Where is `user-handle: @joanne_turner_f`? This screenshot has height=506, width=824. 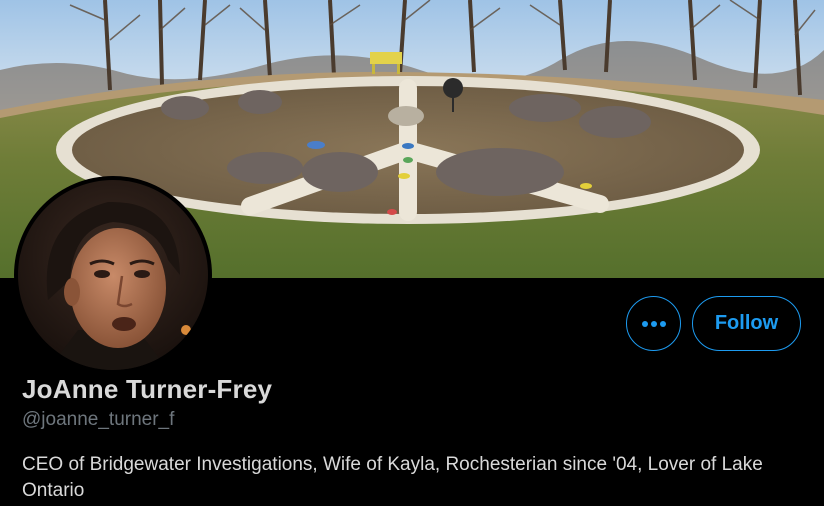 user-handle: @joanne_turner_f is located at coordinates (98, 419).